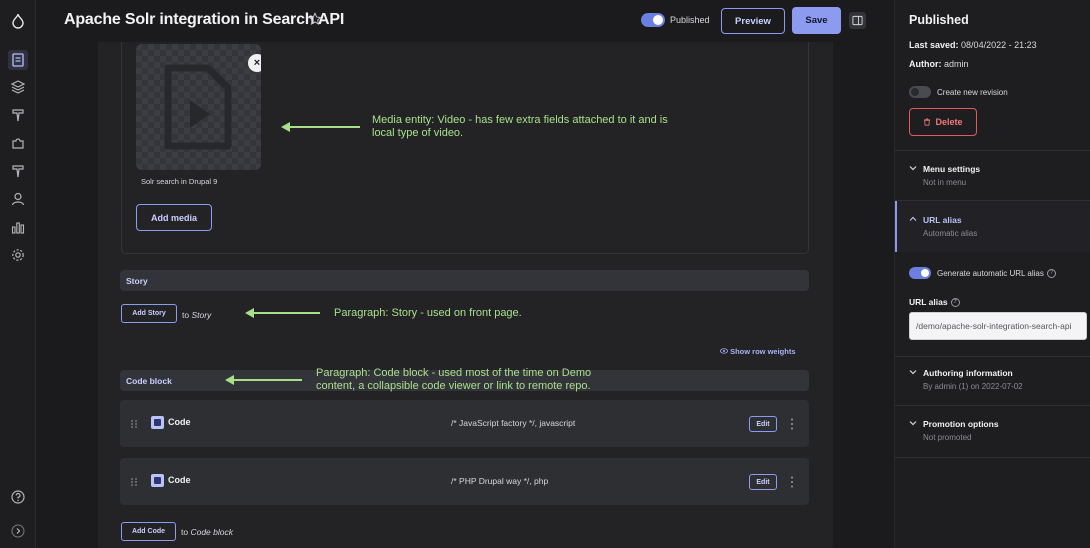  Describe the element at coordinates (972, 92) in the screenshot. I see `create-revision-label: Create new revision` at that location.